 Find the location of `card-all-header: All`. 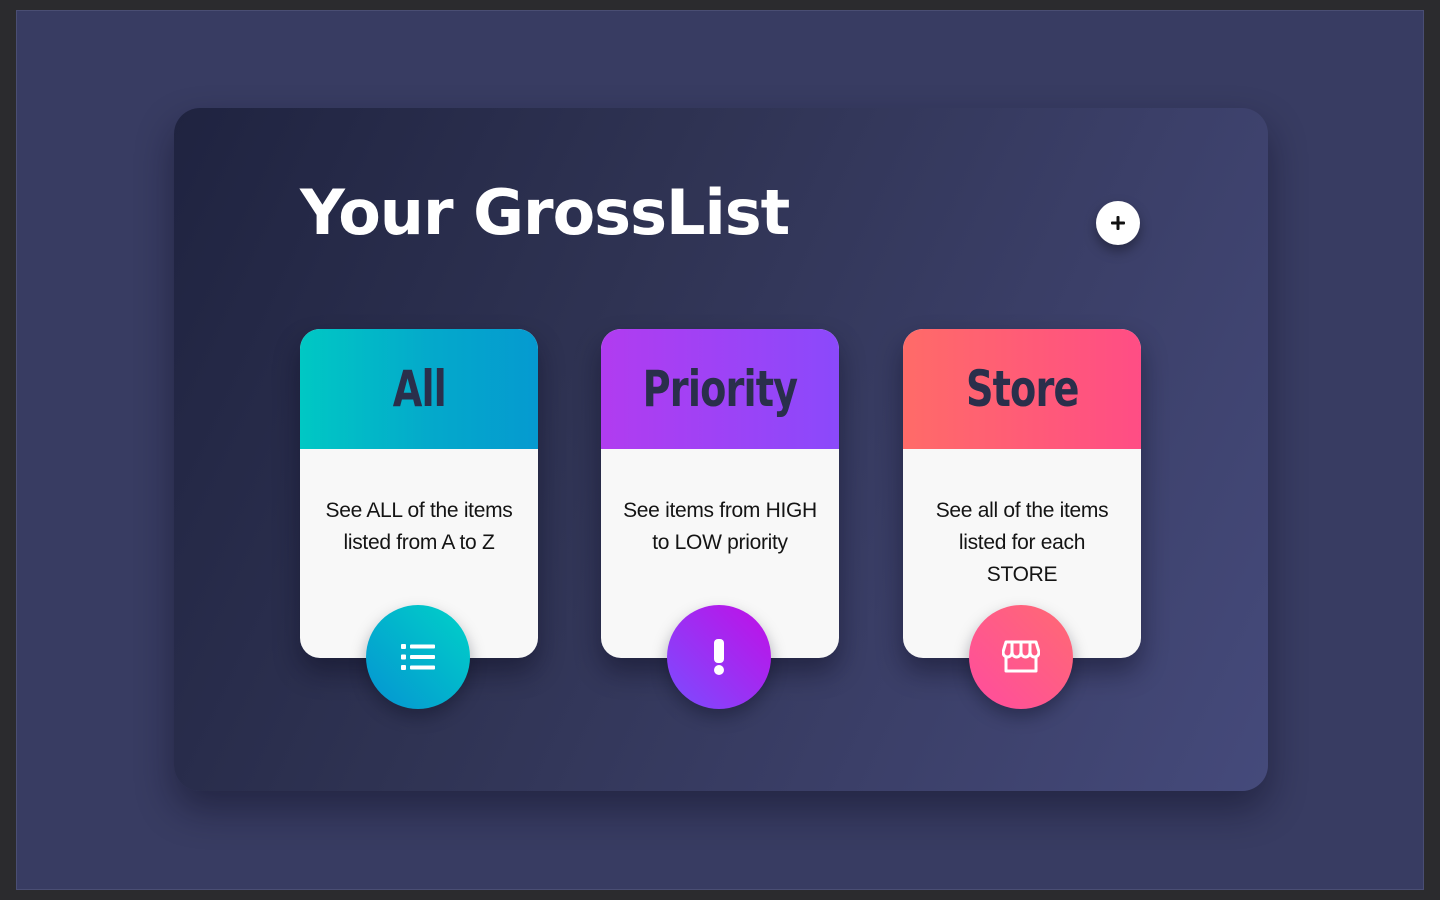

card-all-header: All is located at coordinates (419, 389).